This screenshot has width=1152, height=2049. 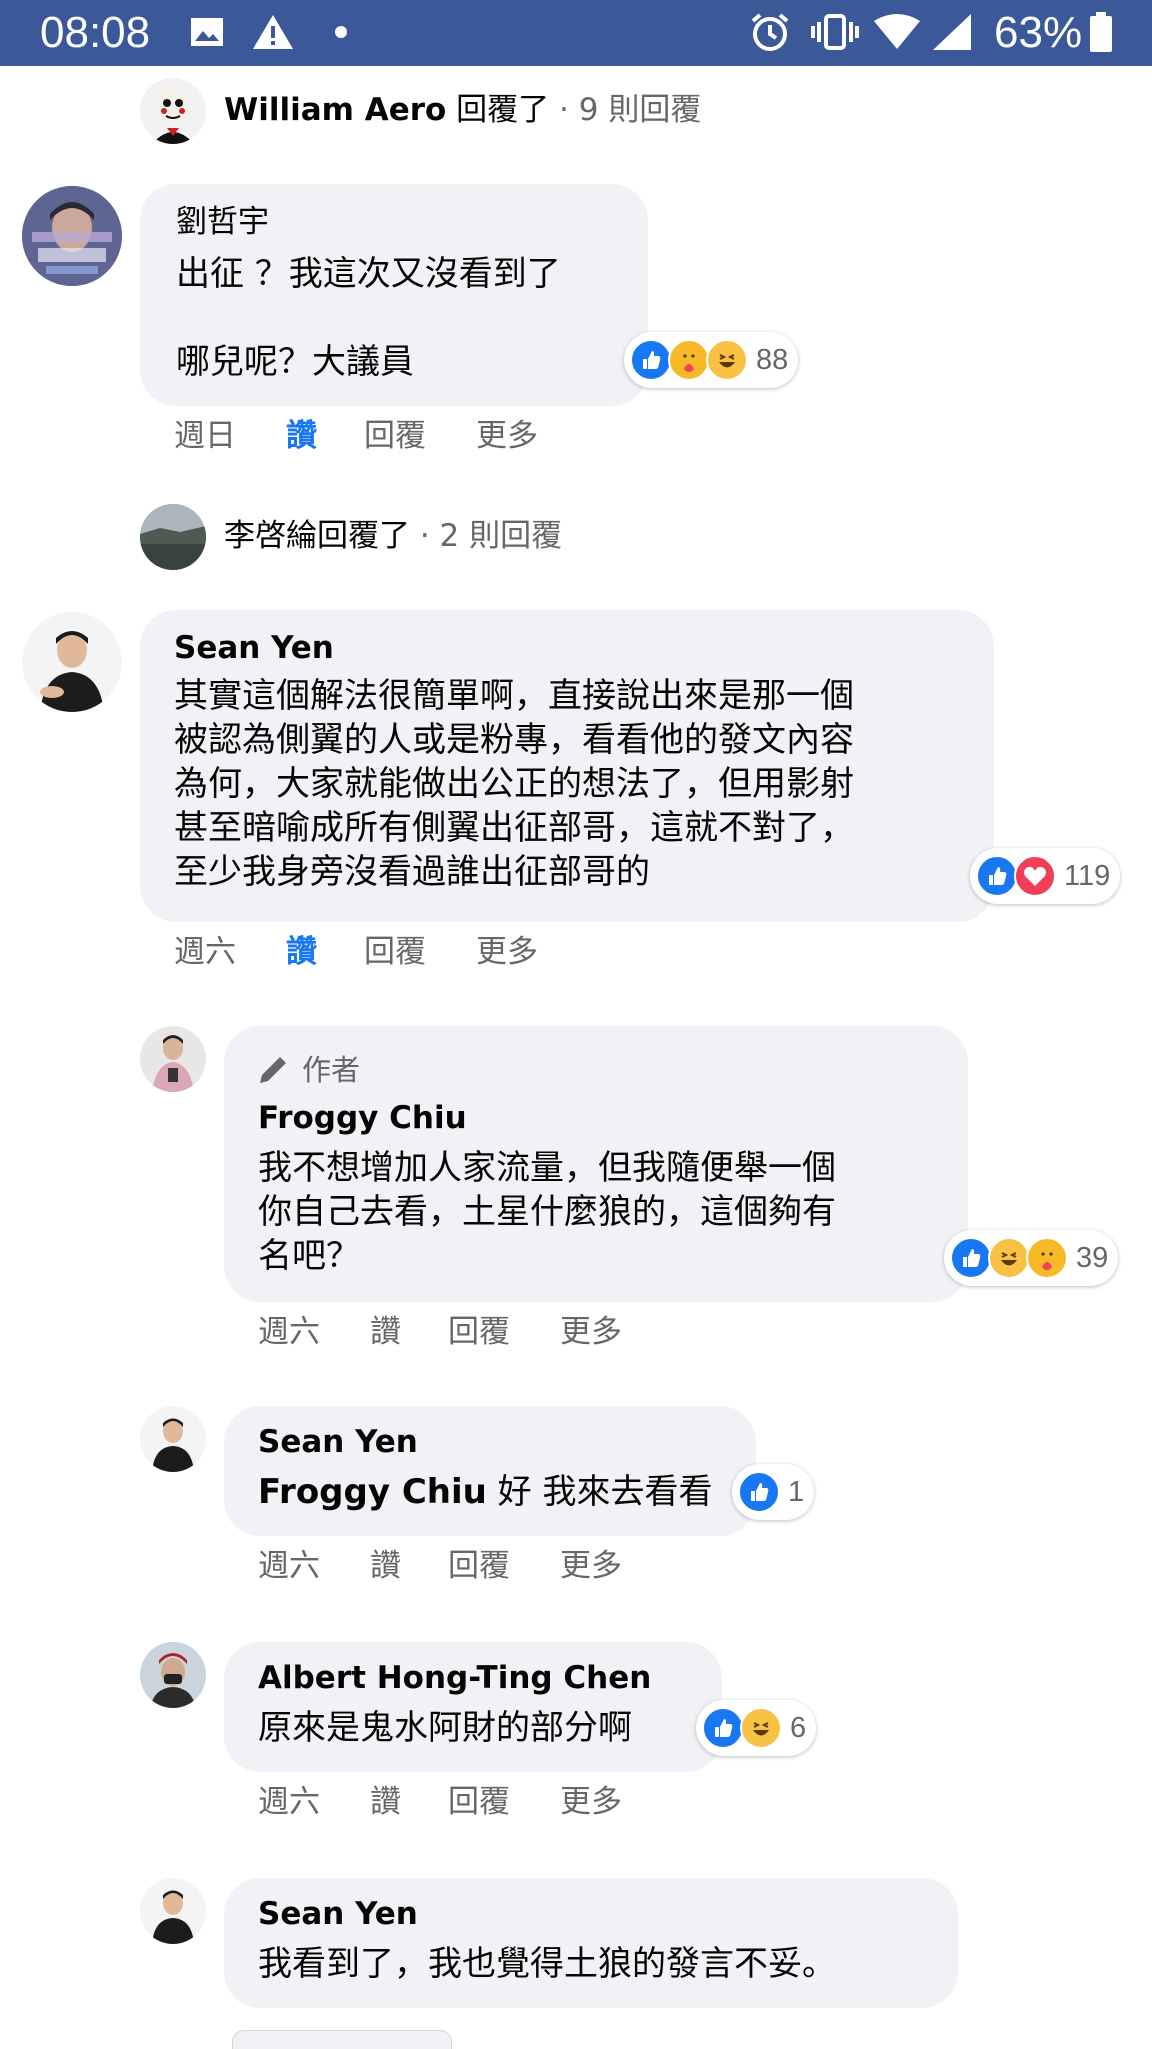 What do you see at coordinates (625, 110) in the screenshot?
I see `reply-summary-count: · 9 則回覆` at bounding box center [625, 110].